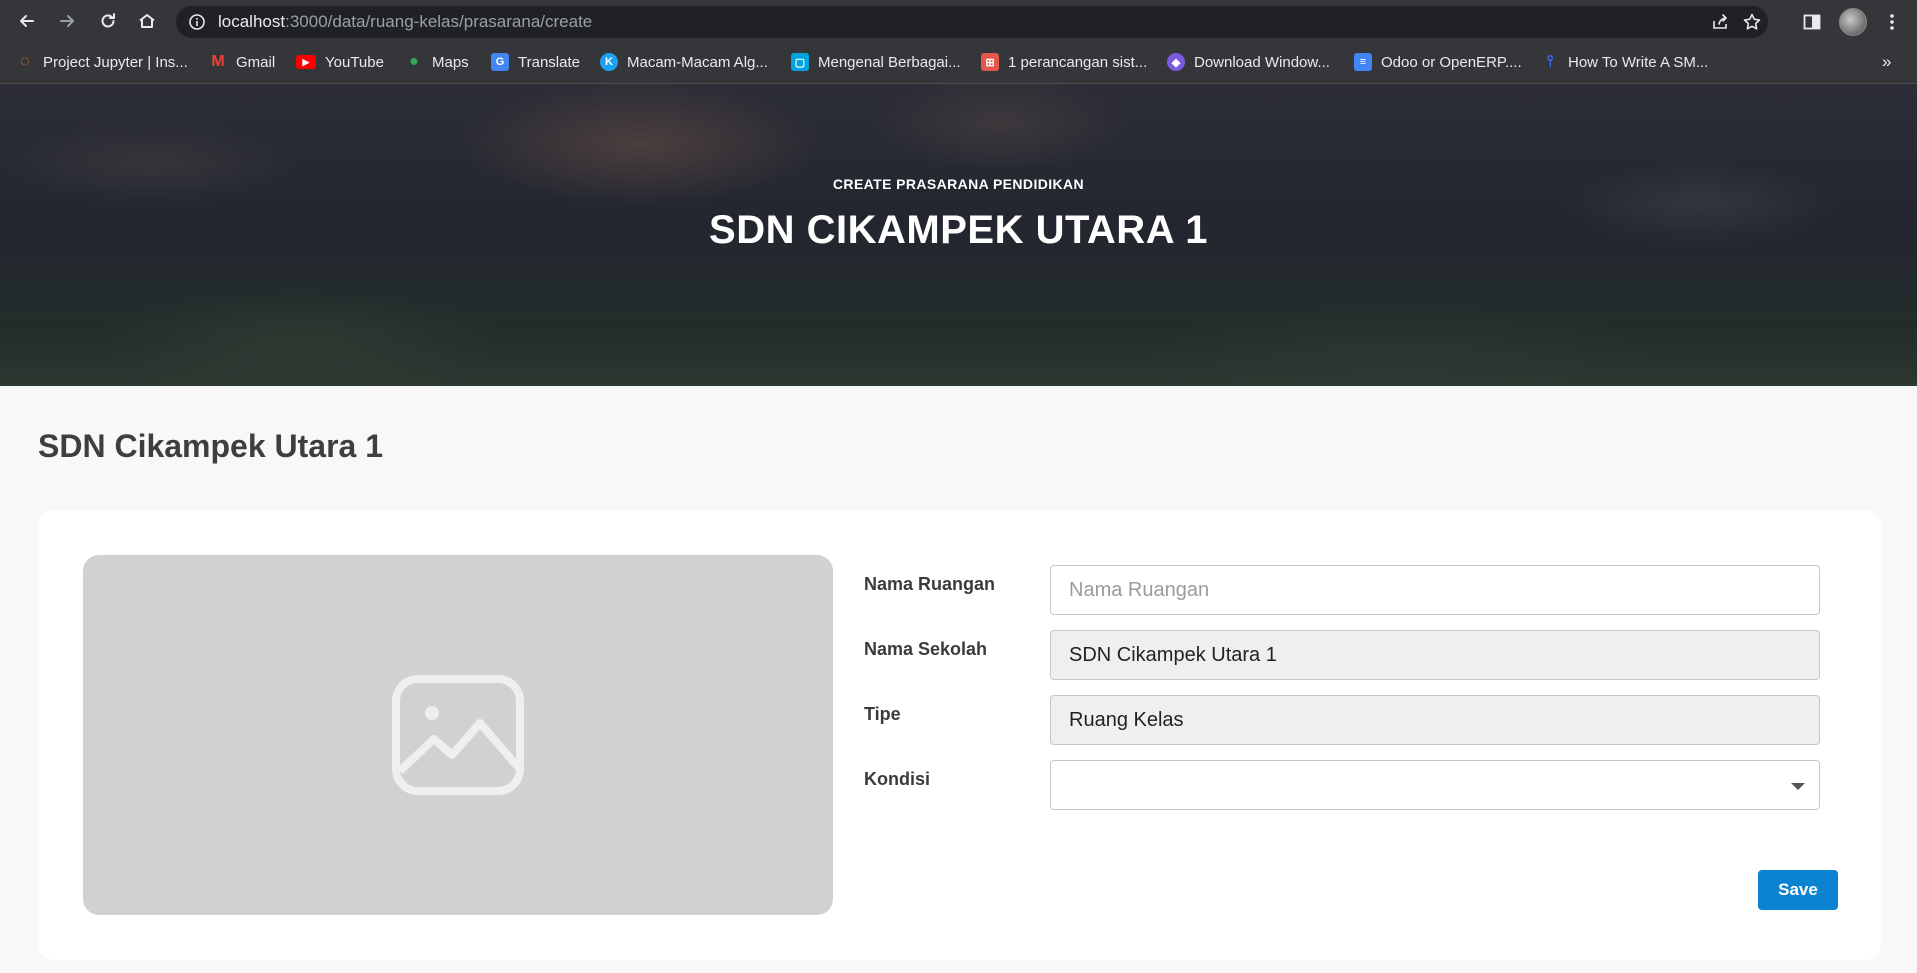 This screenshot has height=973, width=1917. Describe the element at coordinates (958, 184) in the screenshot. I see `hero-subtitle: CREATE PRASARANA PENDIDIKAN` at that location.